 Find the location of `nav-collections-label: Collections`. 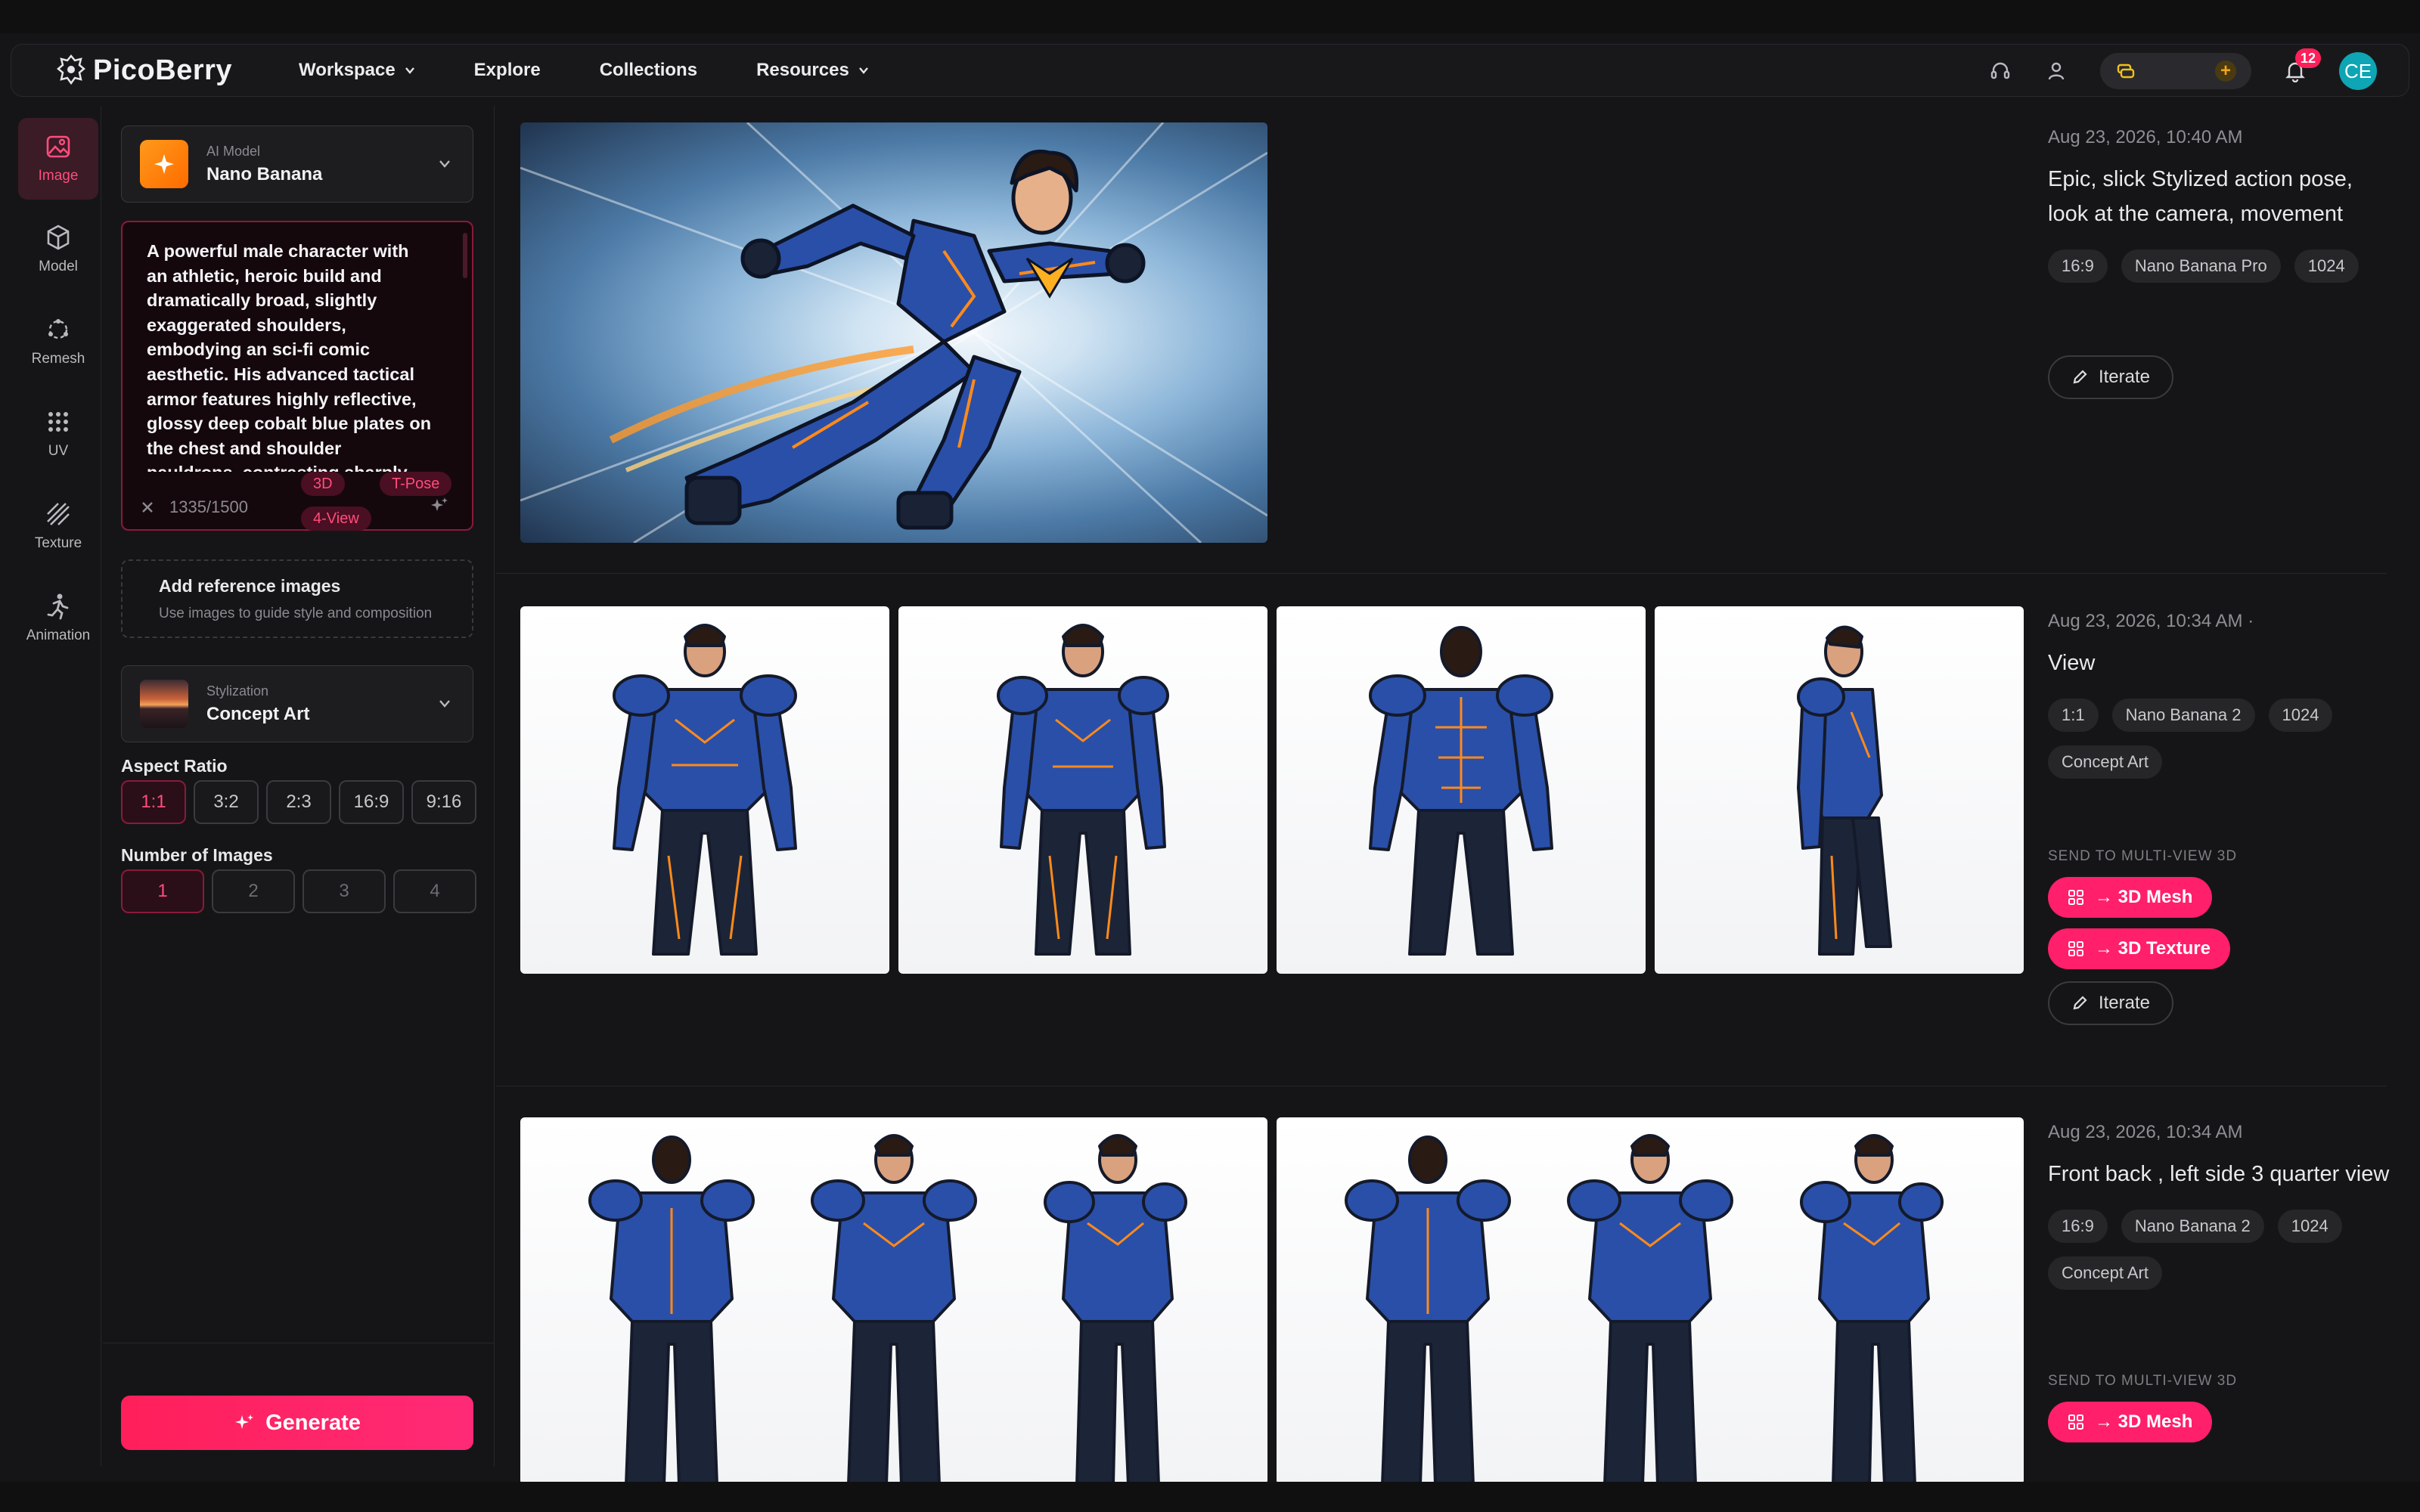

nav-collections-label: Collections is located at coordinates (648, 70).